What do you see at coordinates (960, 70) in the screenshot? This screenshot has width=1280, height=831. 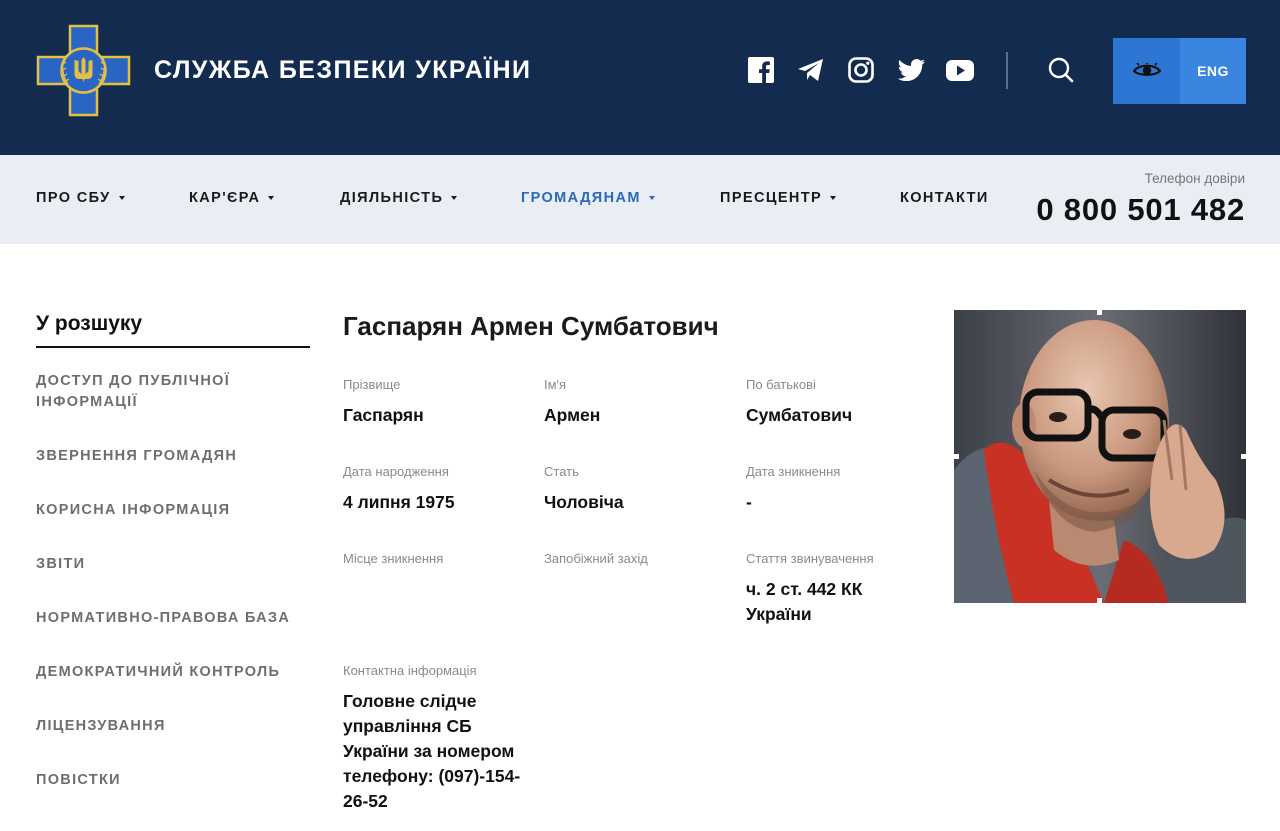 I see `youtube-icon` at bounding box center [960, 70].